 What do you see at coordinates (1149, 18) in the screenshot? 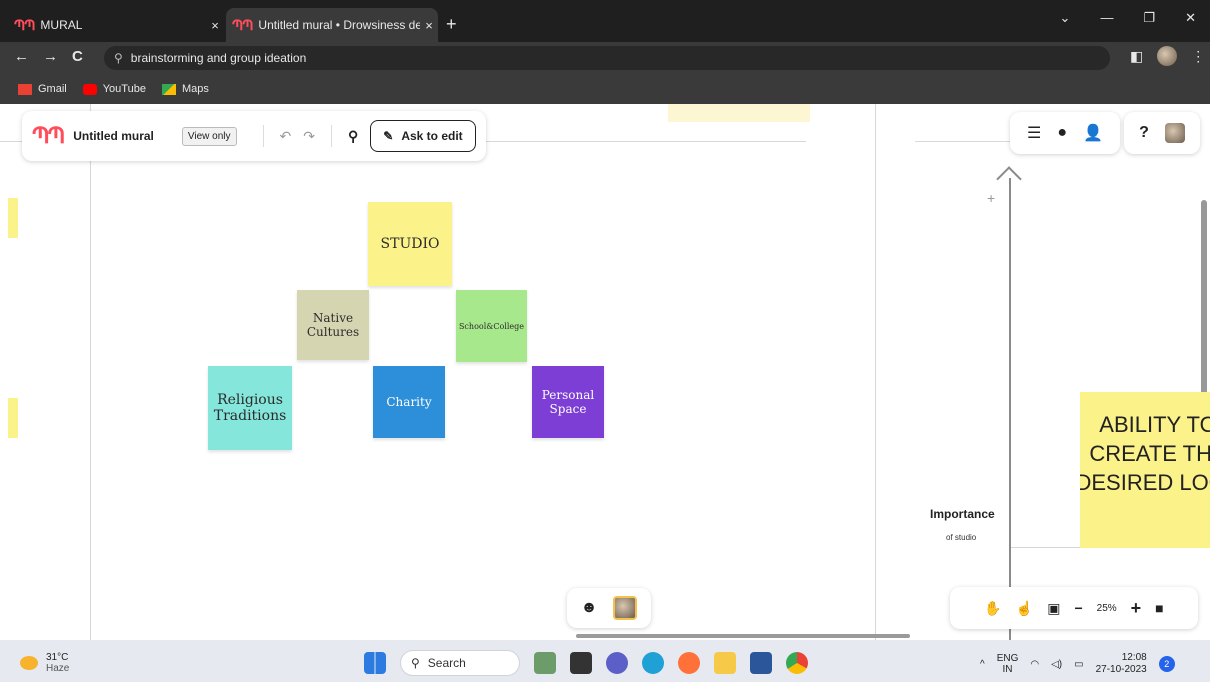
I see `restore-icon: ❐` at bounding box center [1149, 18].